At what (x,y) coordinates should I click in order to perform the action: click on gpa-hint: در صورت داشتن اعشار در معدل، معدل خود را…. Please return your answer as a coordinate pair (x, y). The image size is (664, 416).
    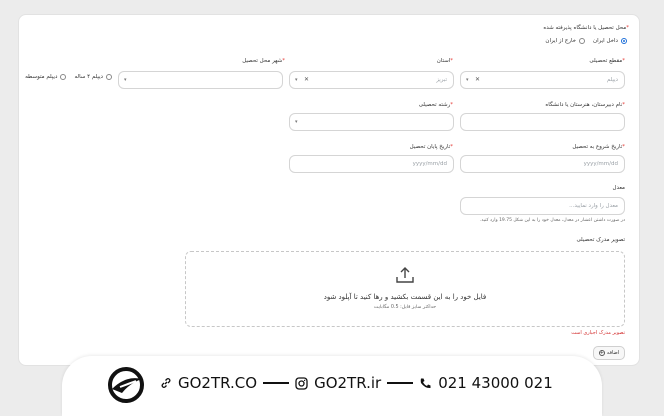
    Looking at the image, I should click on (552, 220).